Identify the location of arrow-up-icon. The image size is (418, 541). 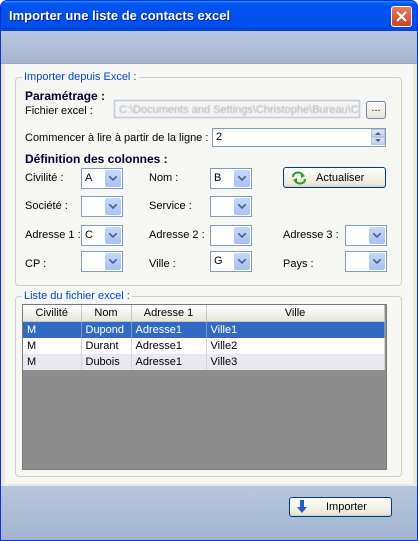
(378, 133).